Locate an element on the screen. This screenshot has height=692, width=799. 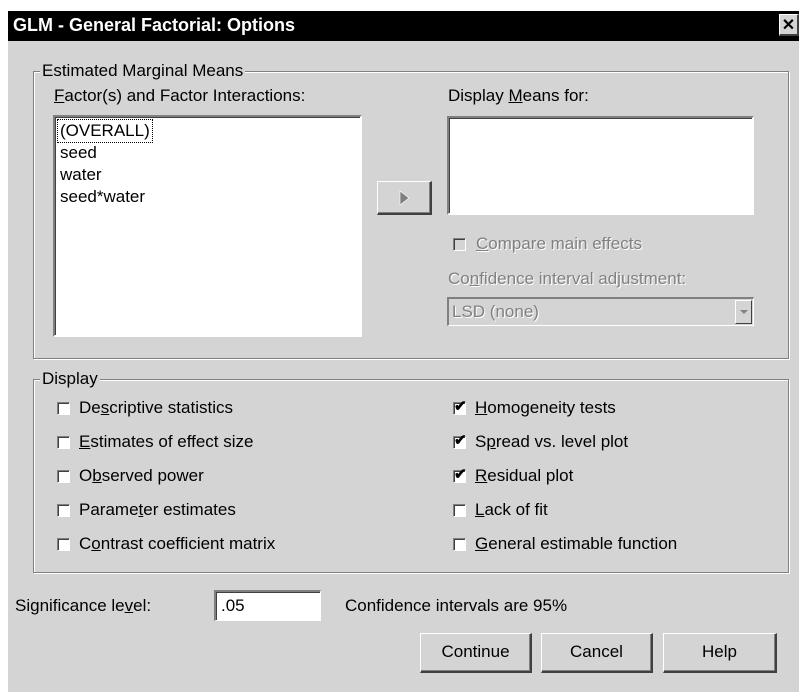
homogeneity-tests-checkbox: ✔ is located at coordinates (460, 406).